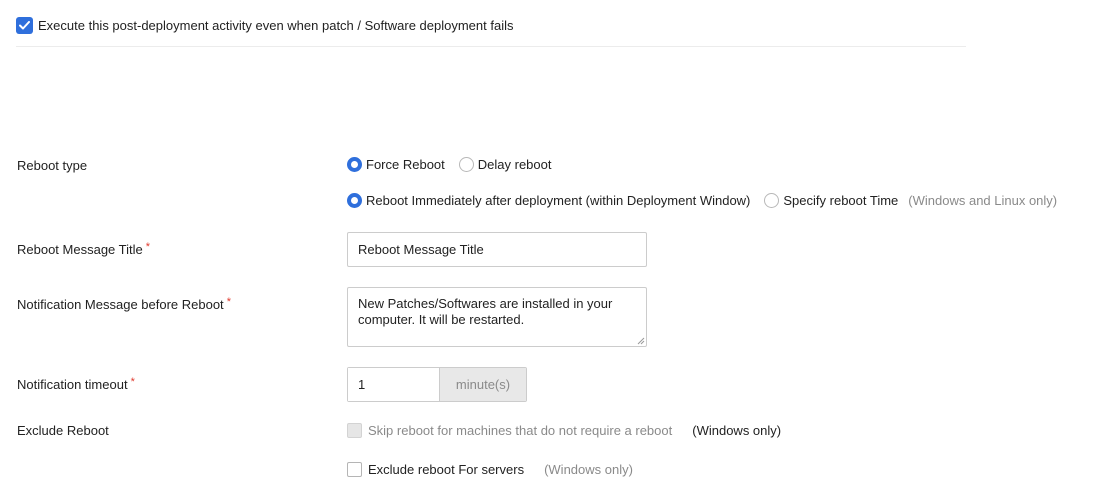 This screenshot has width=1097, height=502. I want to click on reboot-message-title-value: Reboot Message Title, so click(421, 249).